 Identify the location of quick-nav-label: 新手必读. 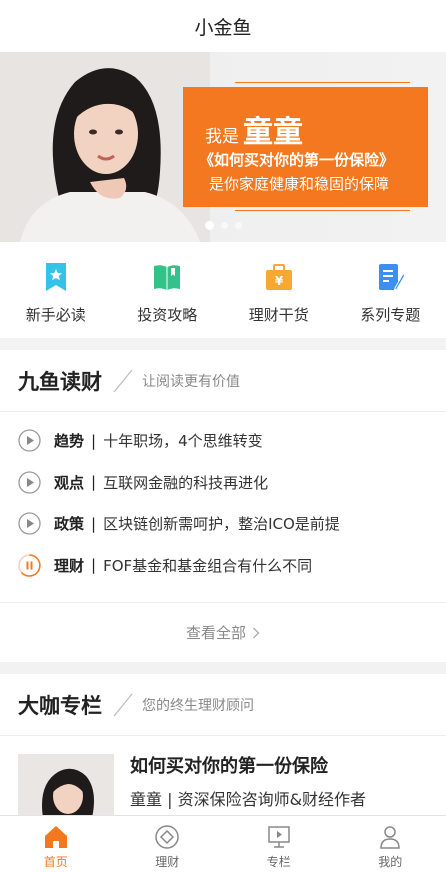
(55, 315).